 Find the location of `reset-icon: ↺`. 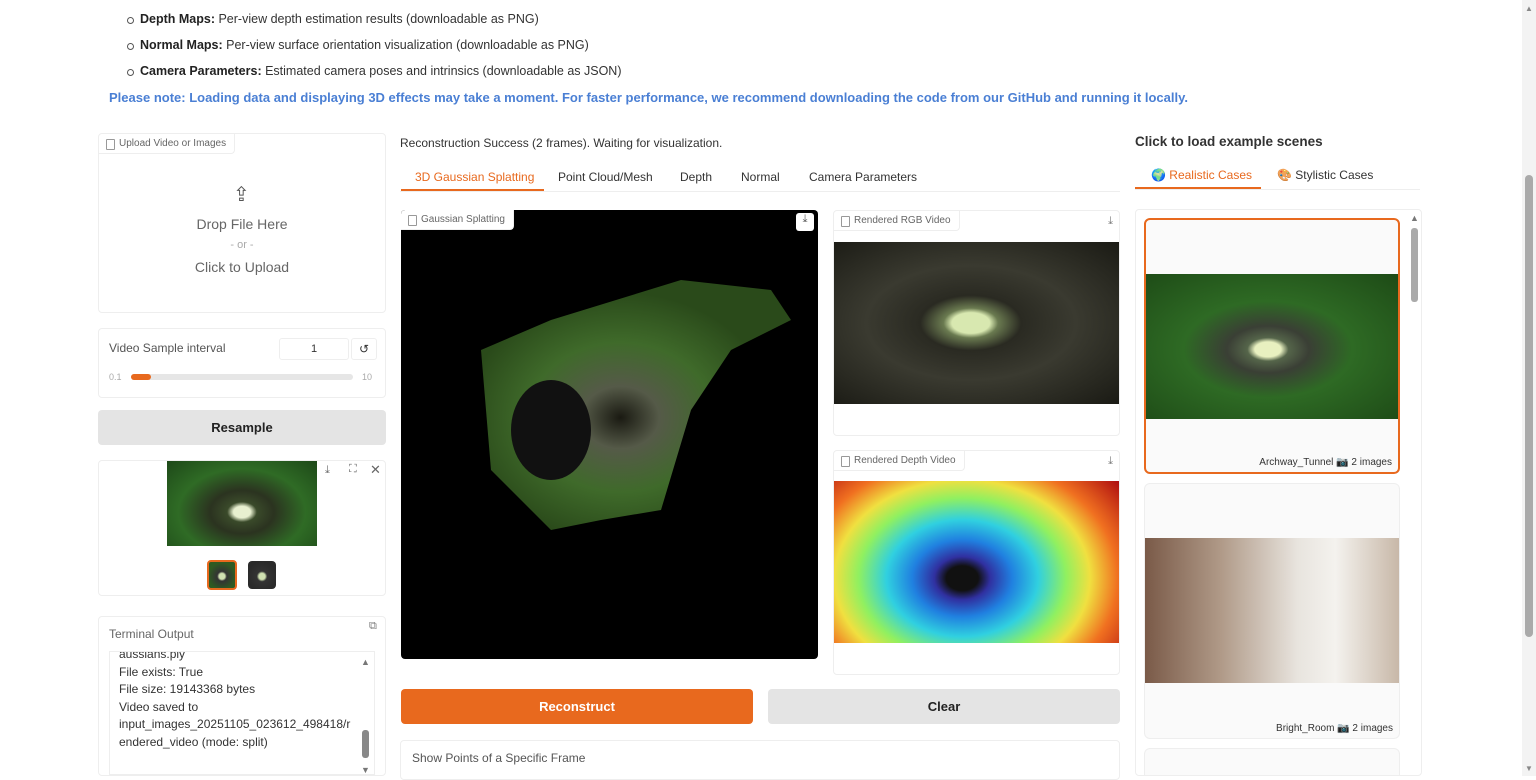

reset-icon: ↺ is located at coordinates (364, 349).